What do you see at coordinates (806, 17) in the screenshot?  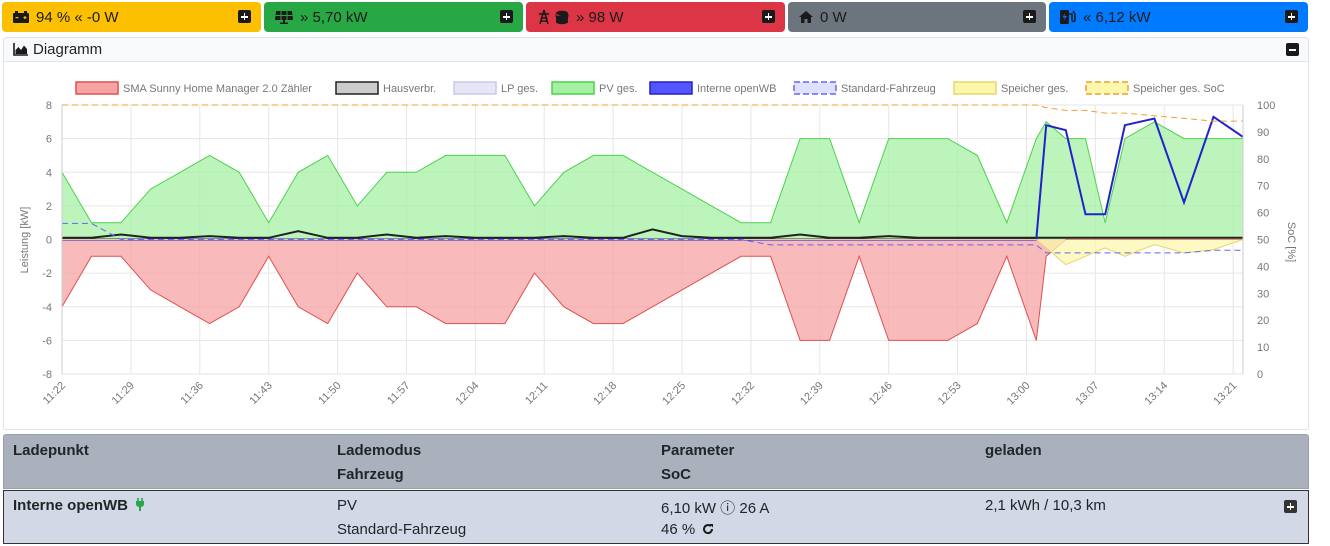 I see `home-icon` at bounding box center [806, 17].